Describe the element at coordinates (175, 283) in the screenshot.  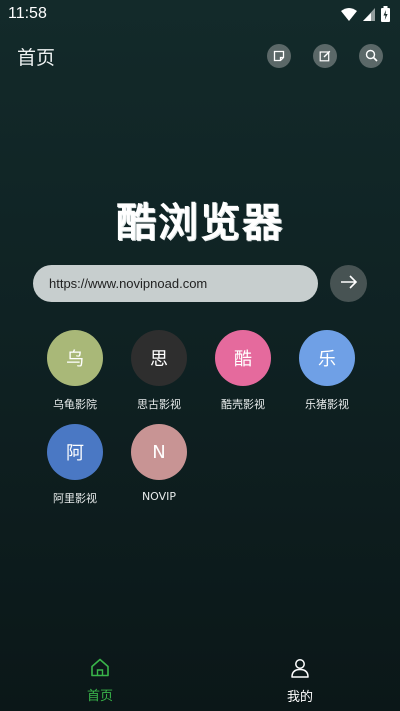
I see `url-input` at that location.